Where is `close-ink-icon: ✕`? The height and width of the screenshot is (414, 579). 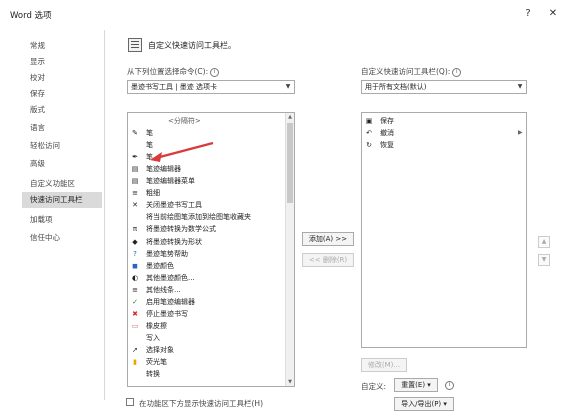
close-ink-icon: ✕ is located at coordinates (135, 205).